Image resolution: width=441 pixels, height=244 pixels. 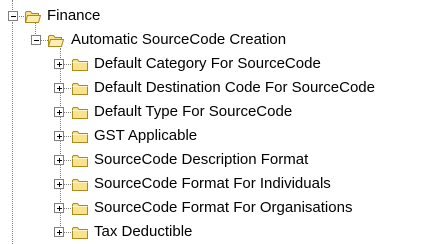 What do you see at coordinates (145, 136) in the screenshot?
I see `tree-node-label: GST Applicable` at bounding box center [145, 136].